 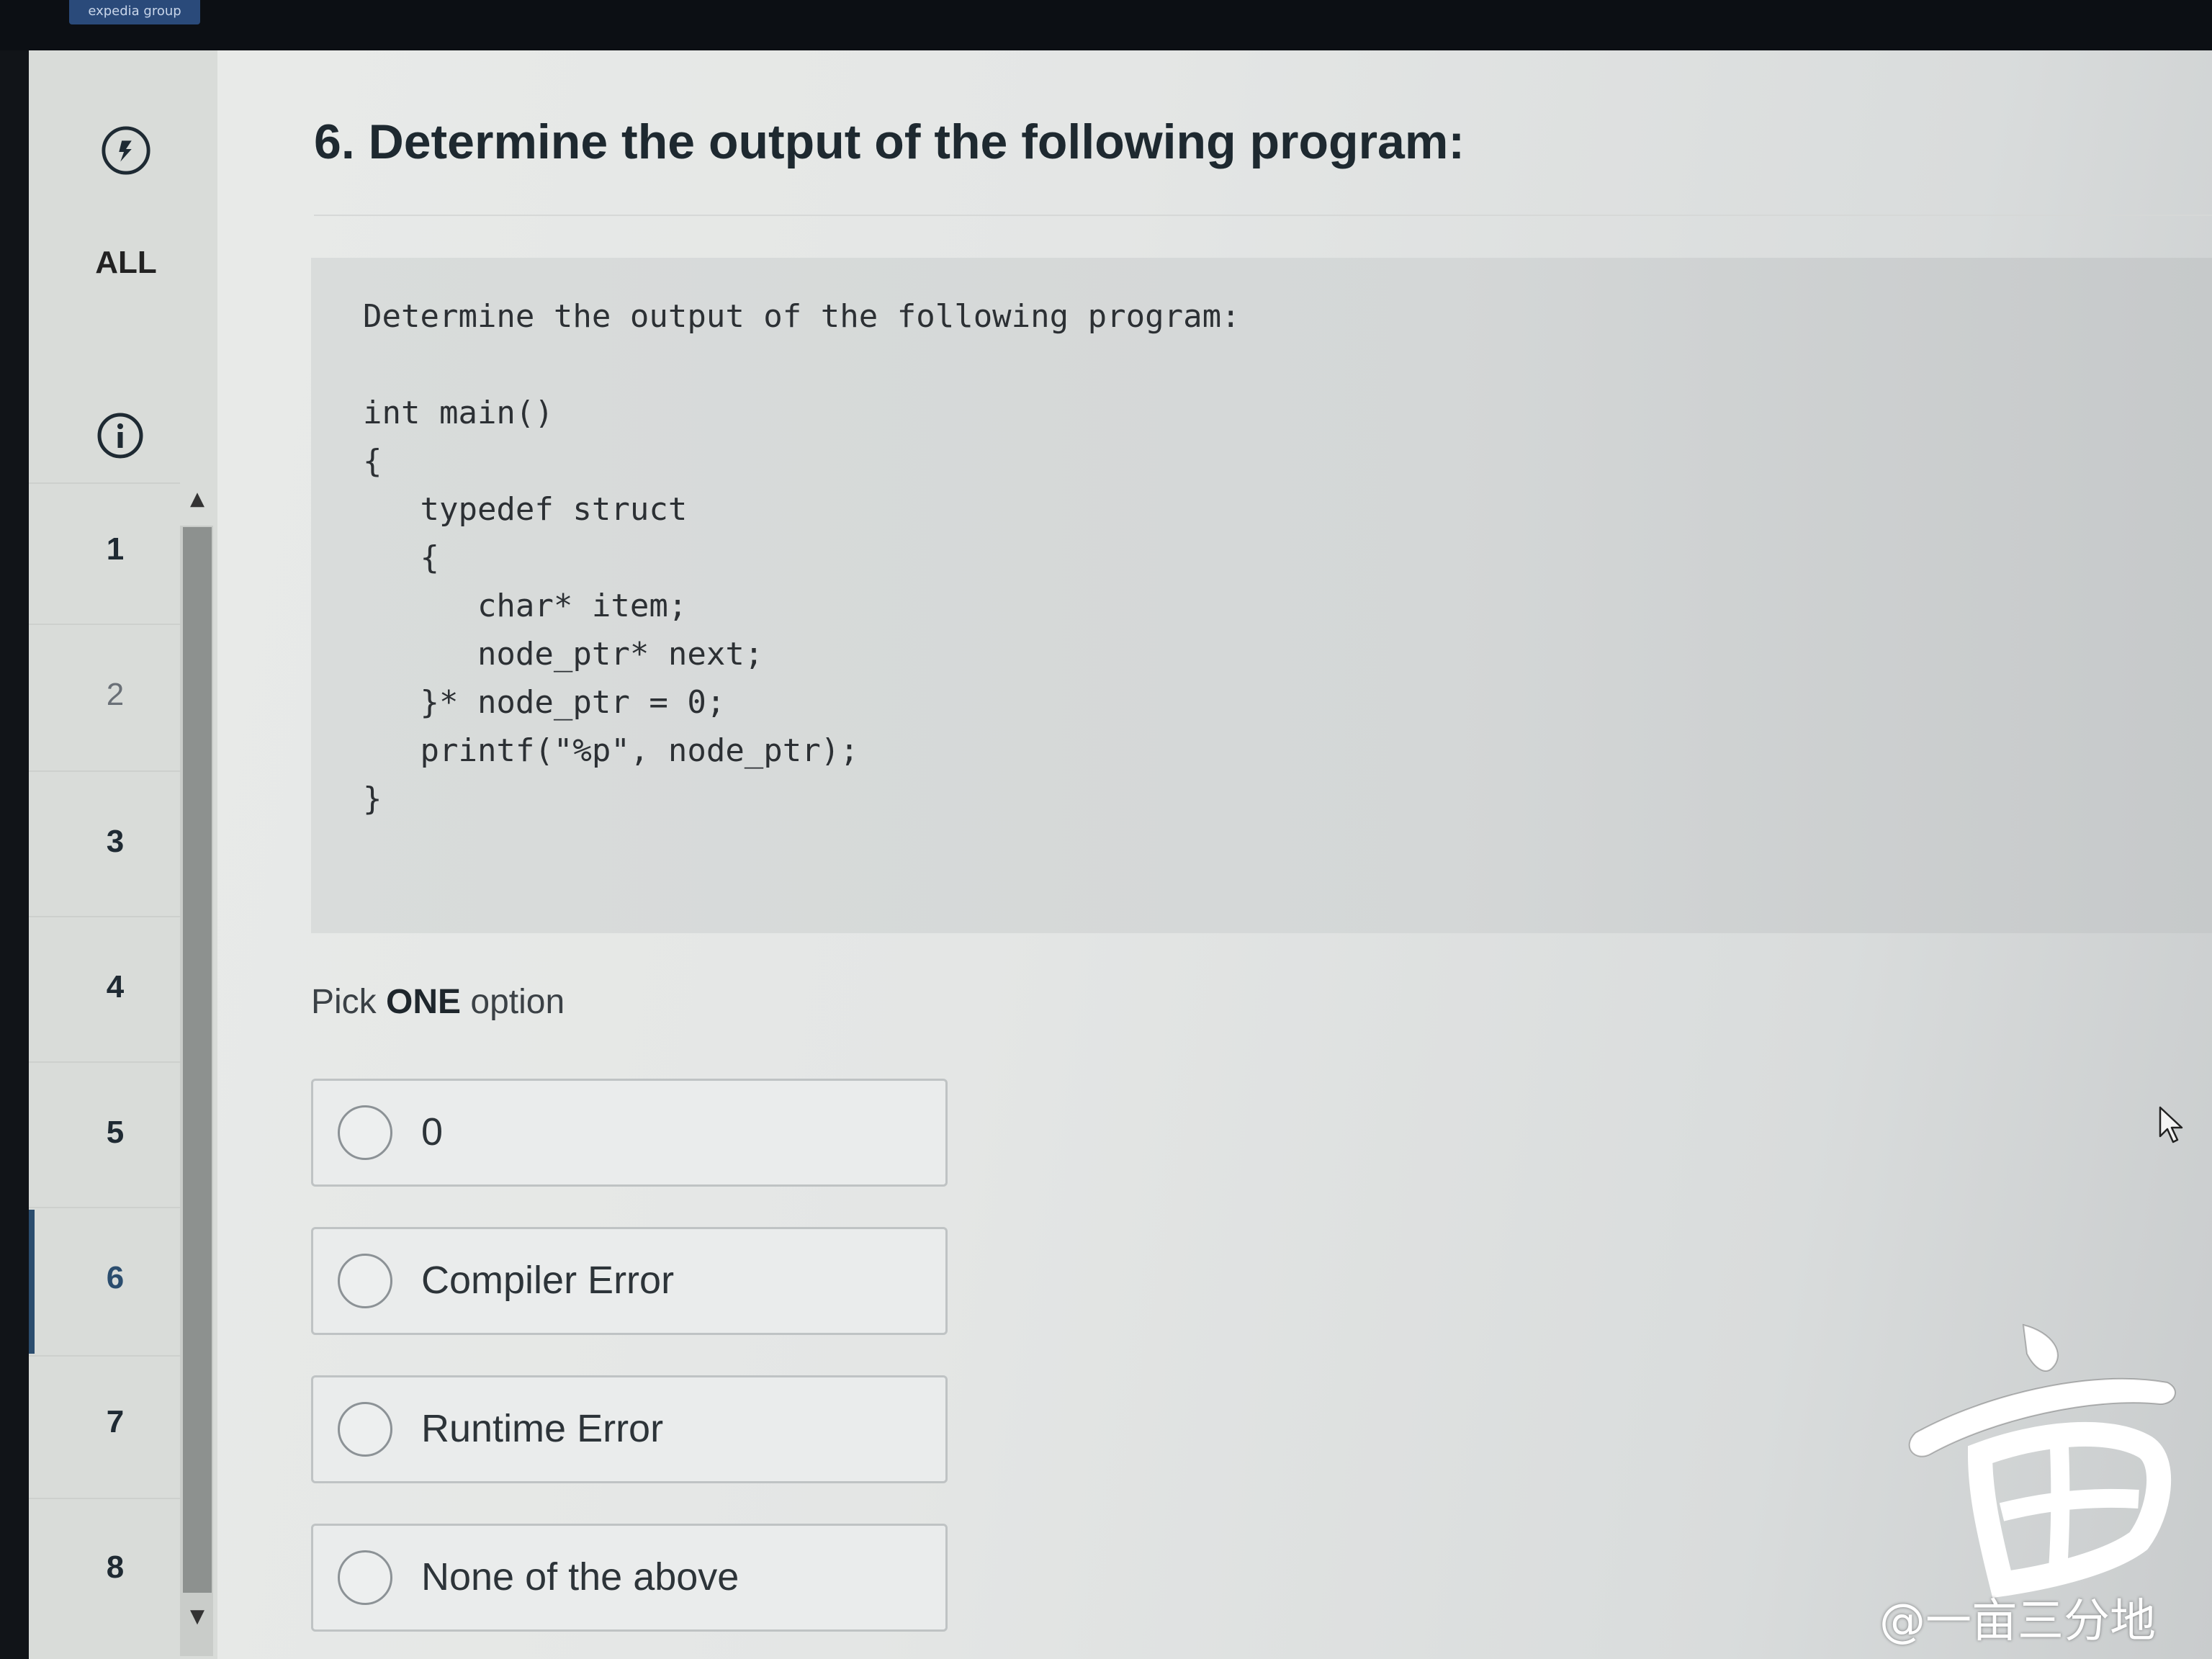 I want to click on option-runtime-error: Runtime Error, so click(x=629, y=1429).